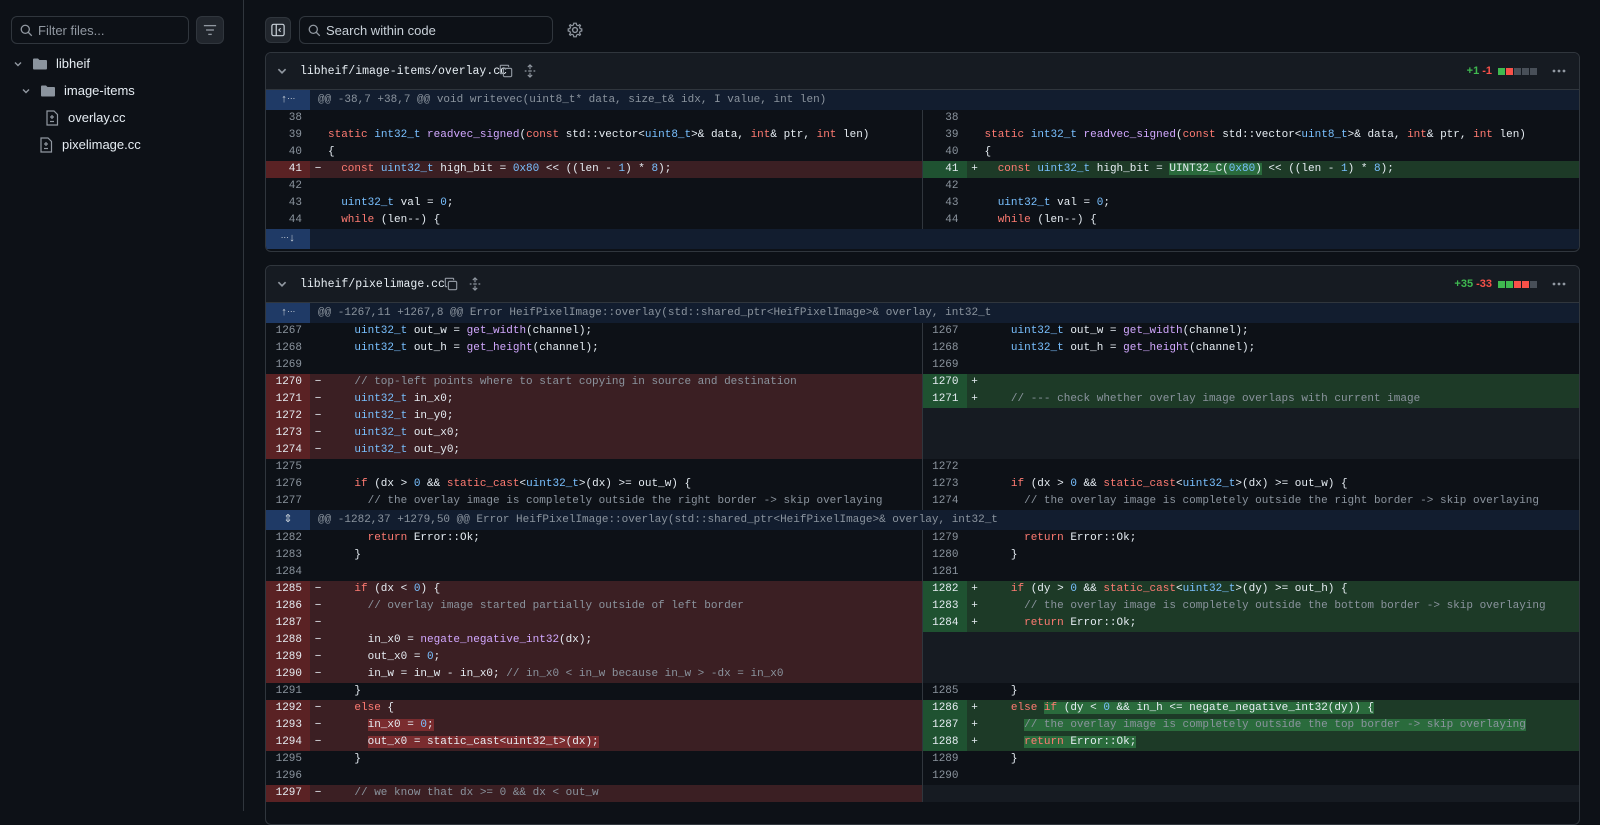  I want to click on table-row: 1296 1290, so click(922, 776).